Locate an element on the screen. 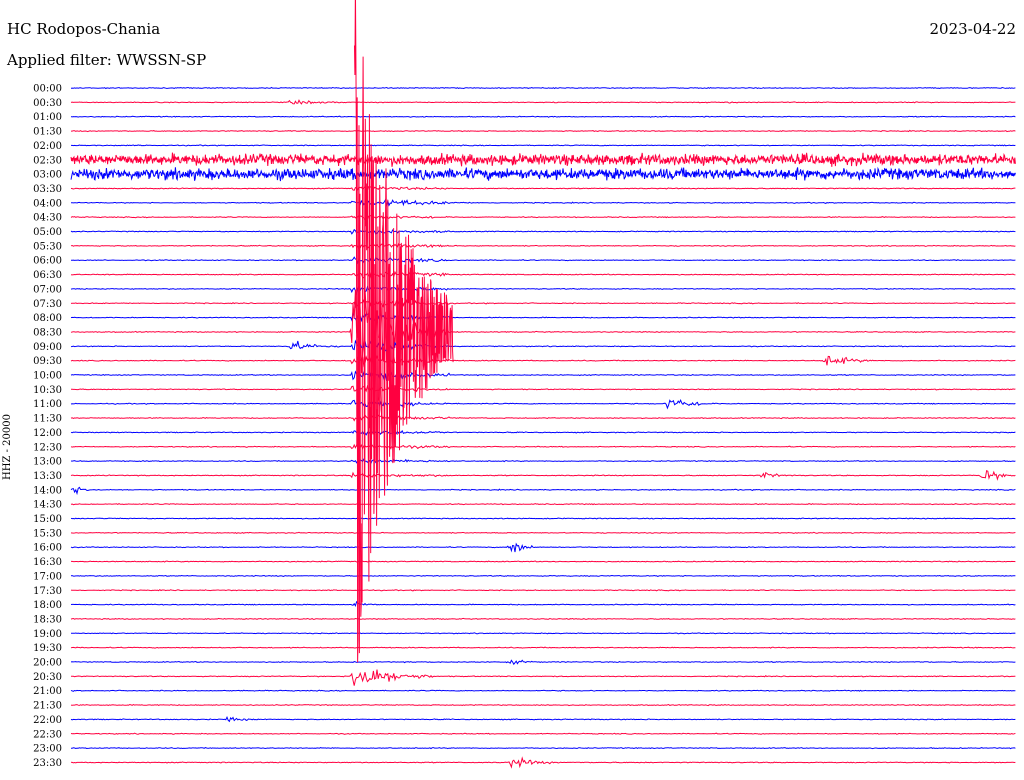 The image size is (1024, 780). row-label-1400: 14:00 is located at coordinates (47, 490).